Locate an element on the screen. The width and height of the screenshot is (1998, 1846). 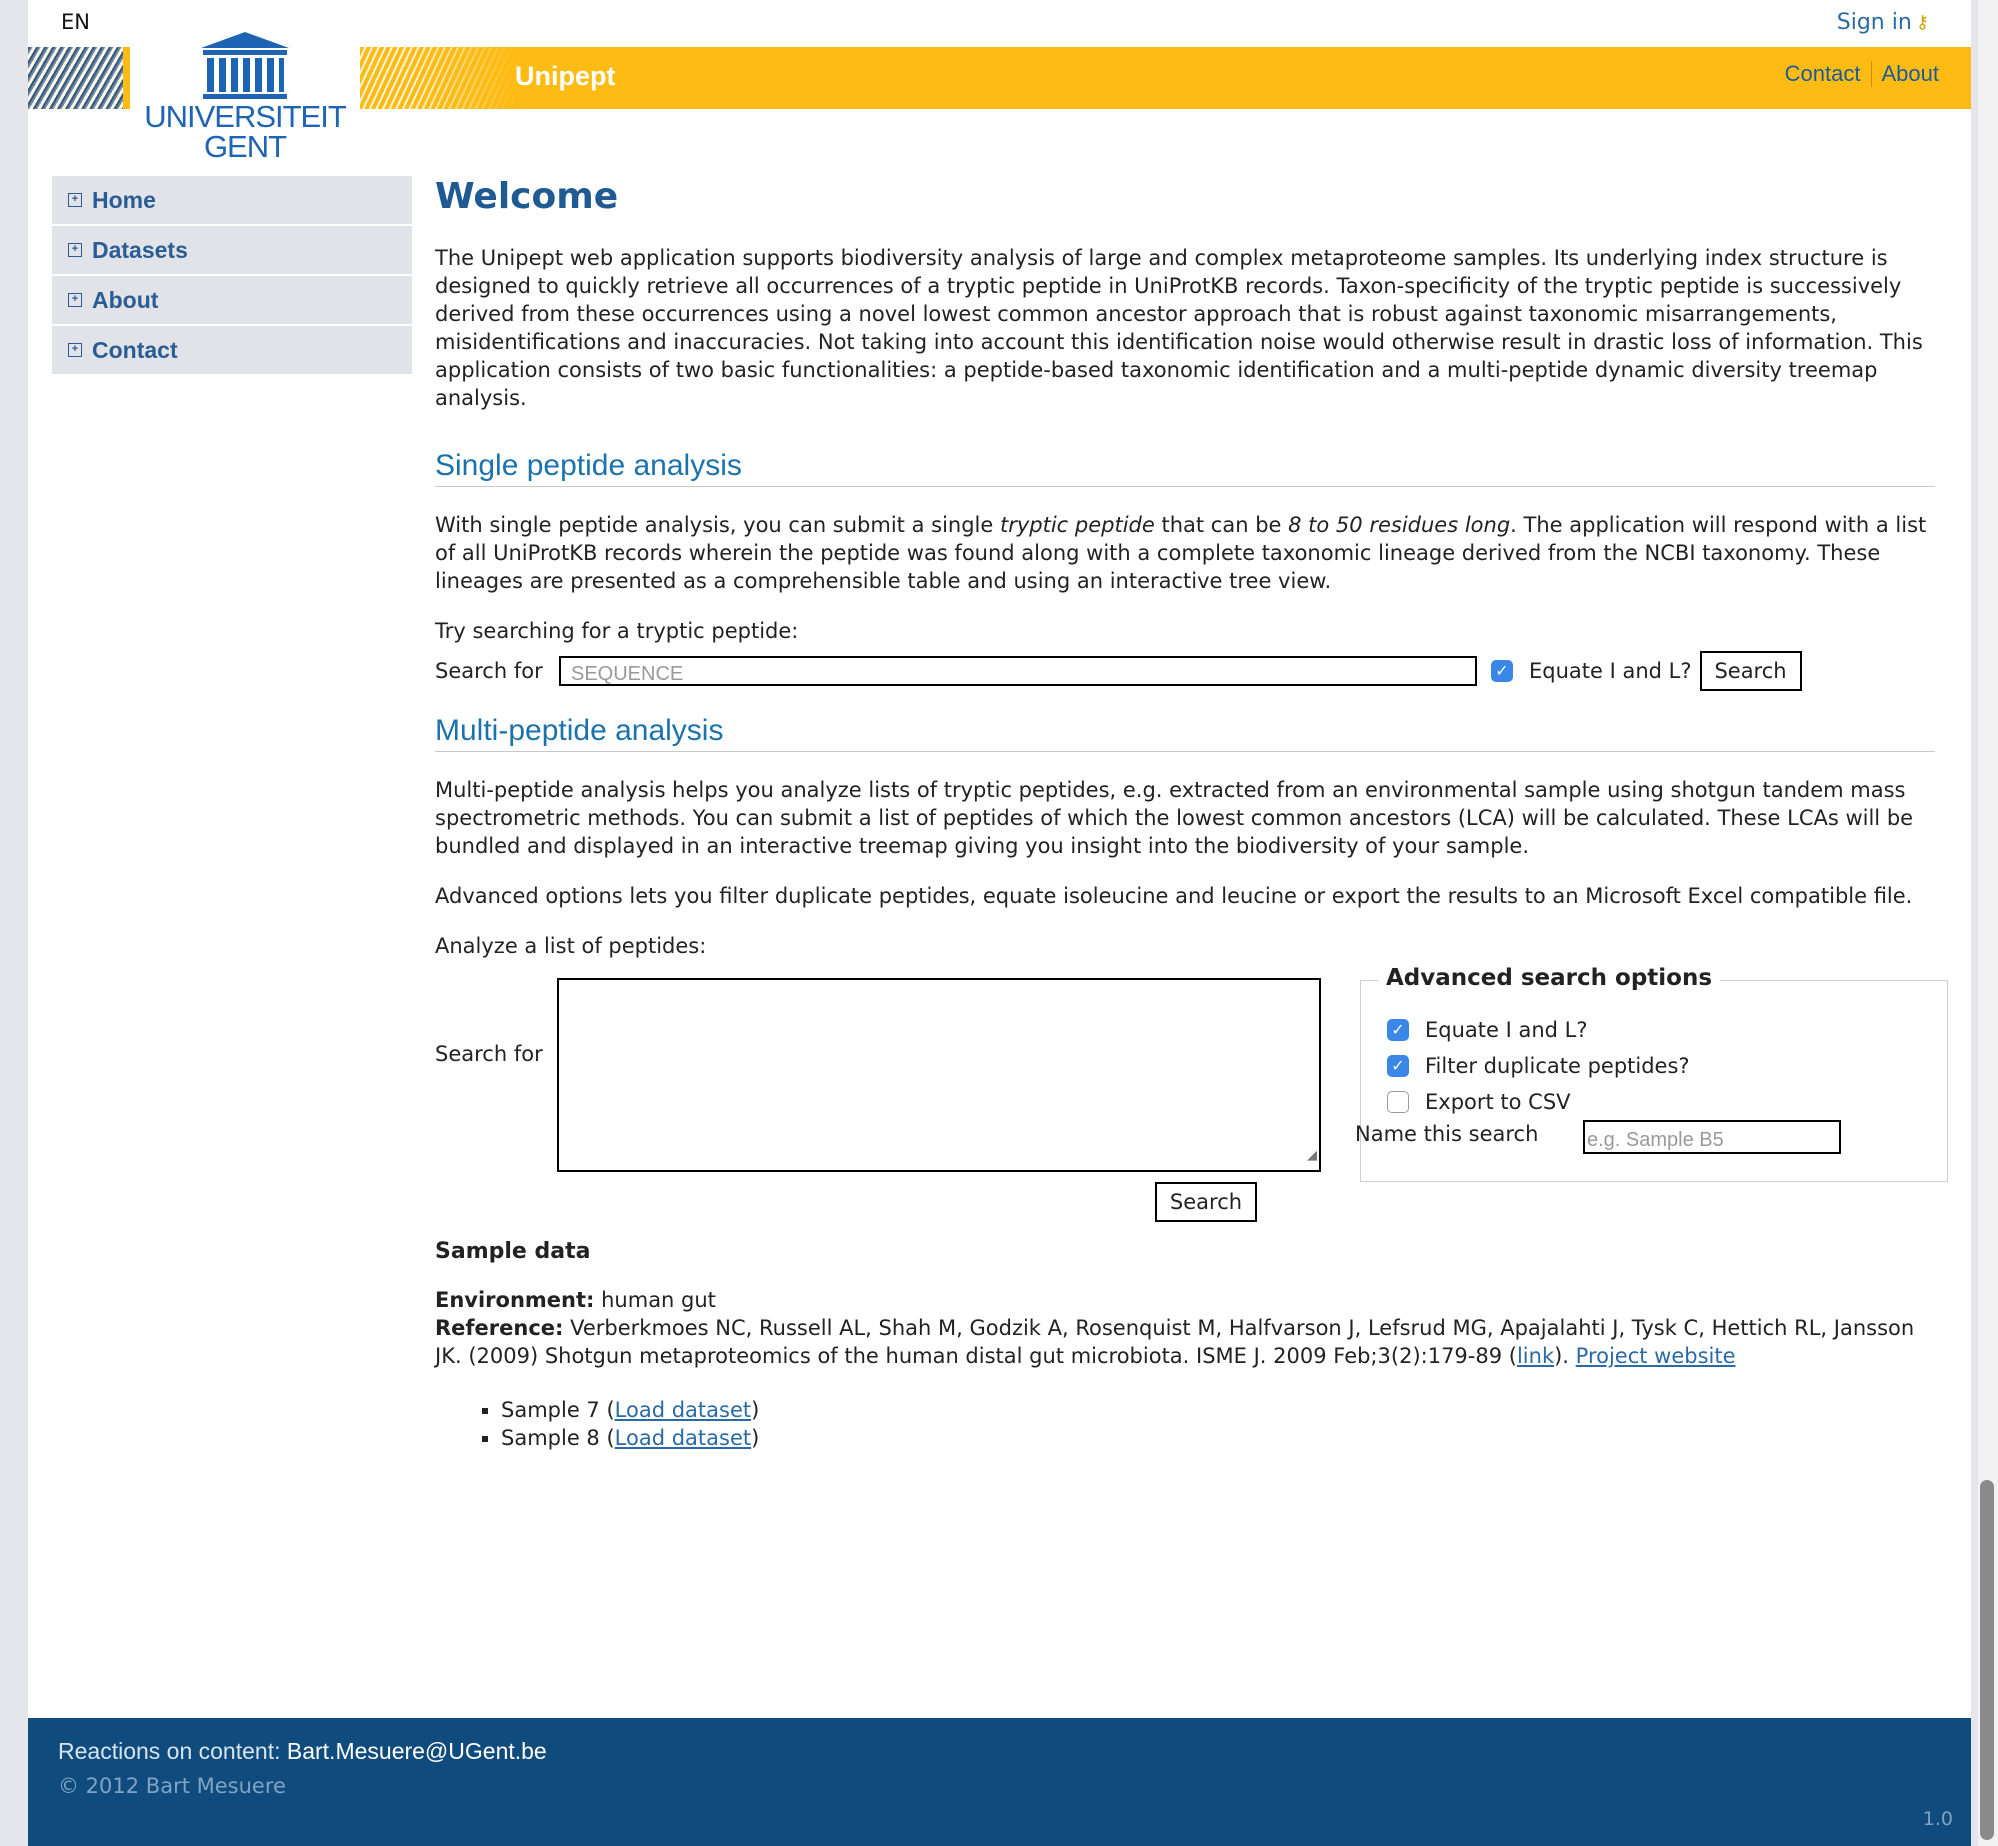
option-filter-duplicates: ✓ Filter duplicate peptides? is located at coordinates (1538, 1066).